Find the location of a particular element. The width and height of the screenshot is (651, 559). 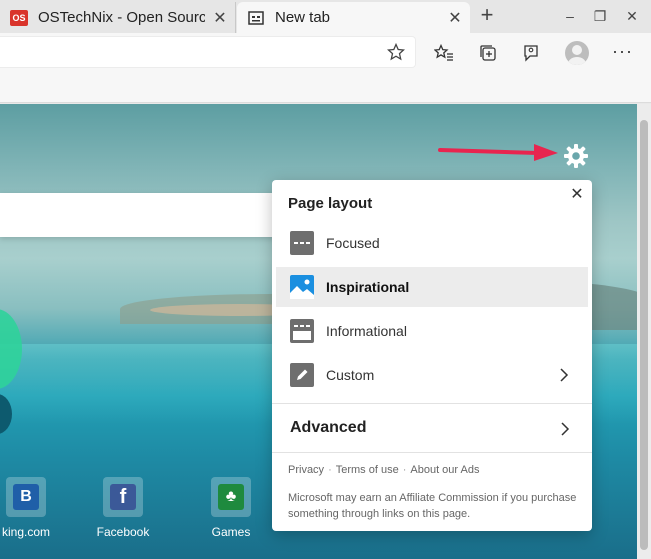

layout-option-inspirational: Inspirational is located at coordinates (432, 287).